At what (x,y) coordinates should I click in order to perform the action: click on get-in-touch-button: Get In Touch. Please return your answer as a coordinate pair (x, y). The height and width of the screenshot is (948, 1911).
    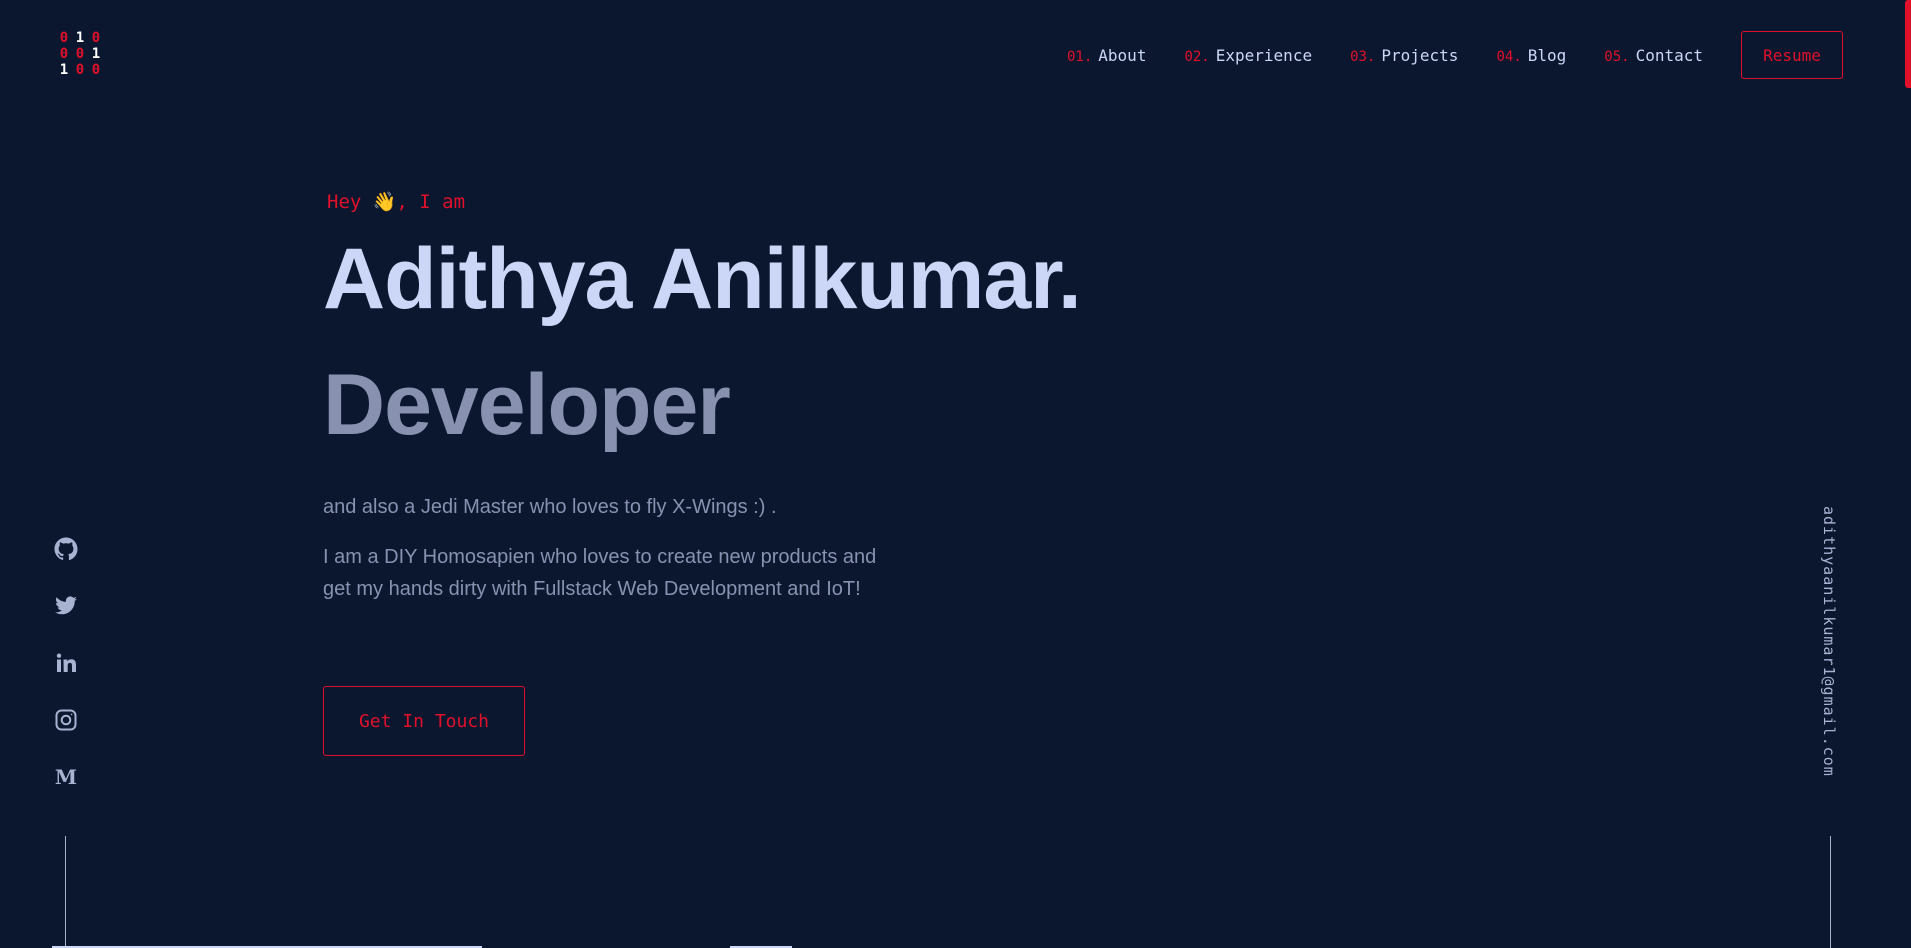
    Looking at the image, I should click on (424, 721).